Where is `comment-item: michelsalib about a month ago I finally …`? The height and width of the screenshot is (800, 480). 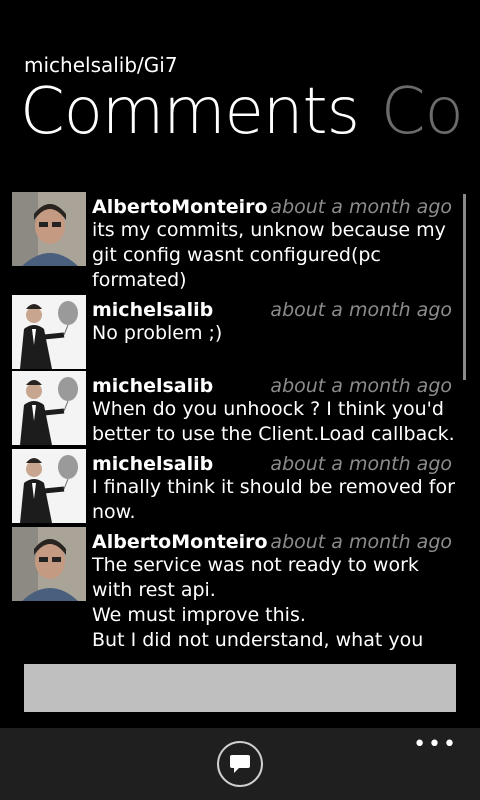 comment-item: michelsalib about a month ago I finally … is located at coordinates (236, 487).